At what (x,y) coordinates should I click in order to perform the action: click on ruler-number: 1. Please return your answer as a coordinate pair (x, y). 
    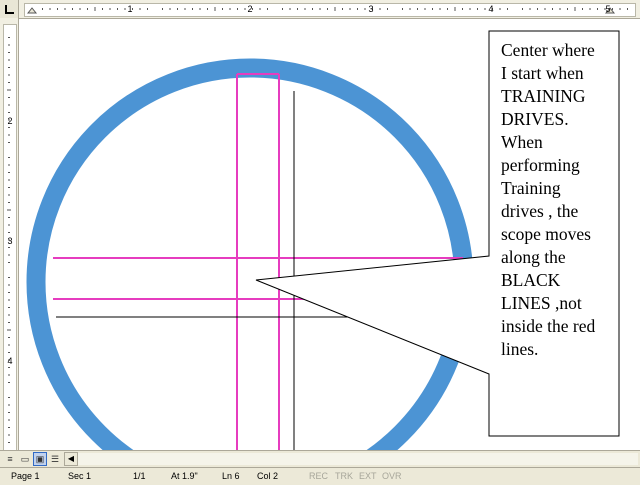
    Looking at the image, I should click on (130, 9).